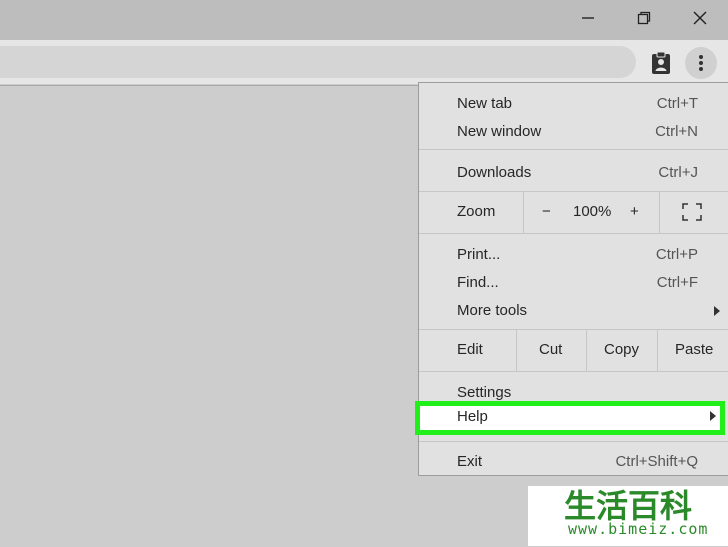 The image size is (728, 547). Describe the element at coordinates (573, 311) in the screenshot. I see `menu-item-more-tools: More tools` at that location.